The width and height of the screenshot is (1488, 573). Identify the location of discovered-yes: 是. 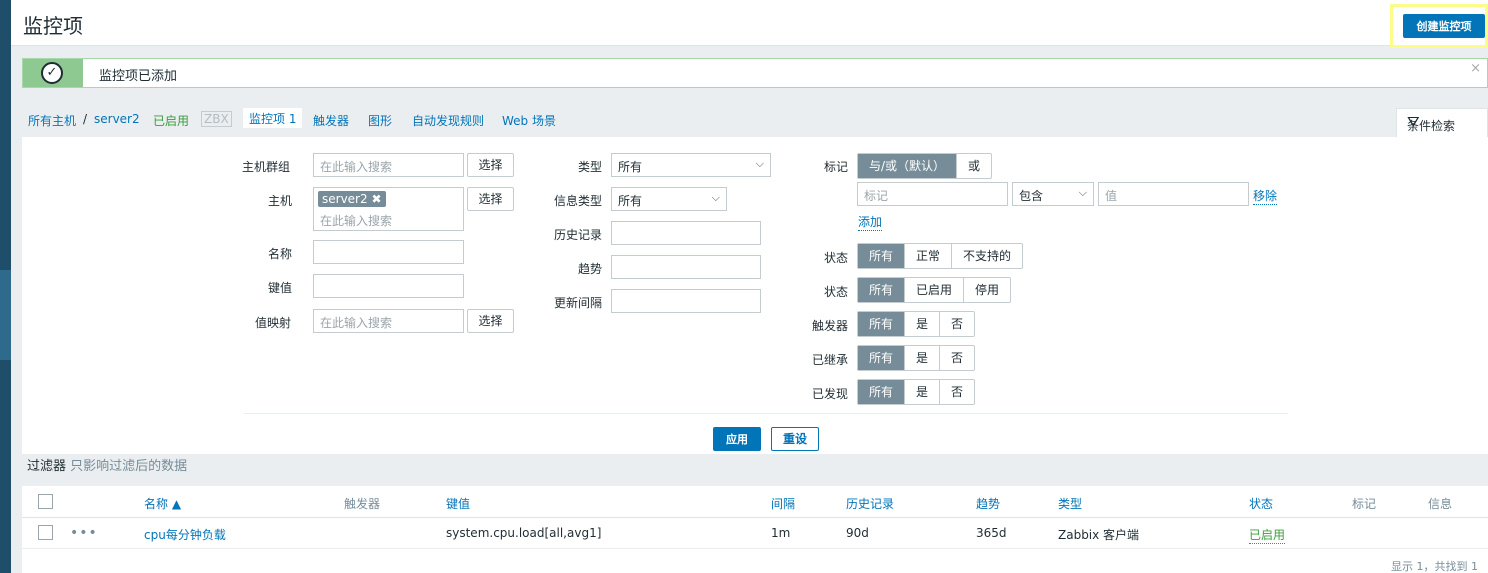
(921, 392).